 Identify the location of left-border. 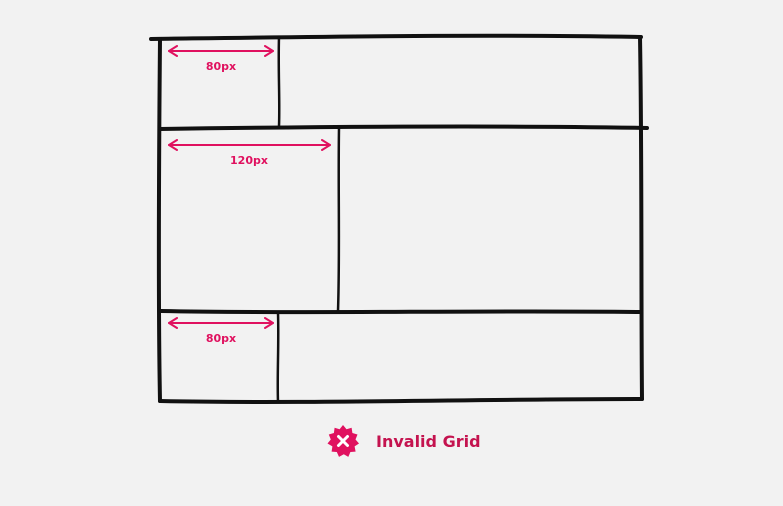
(159, 220).